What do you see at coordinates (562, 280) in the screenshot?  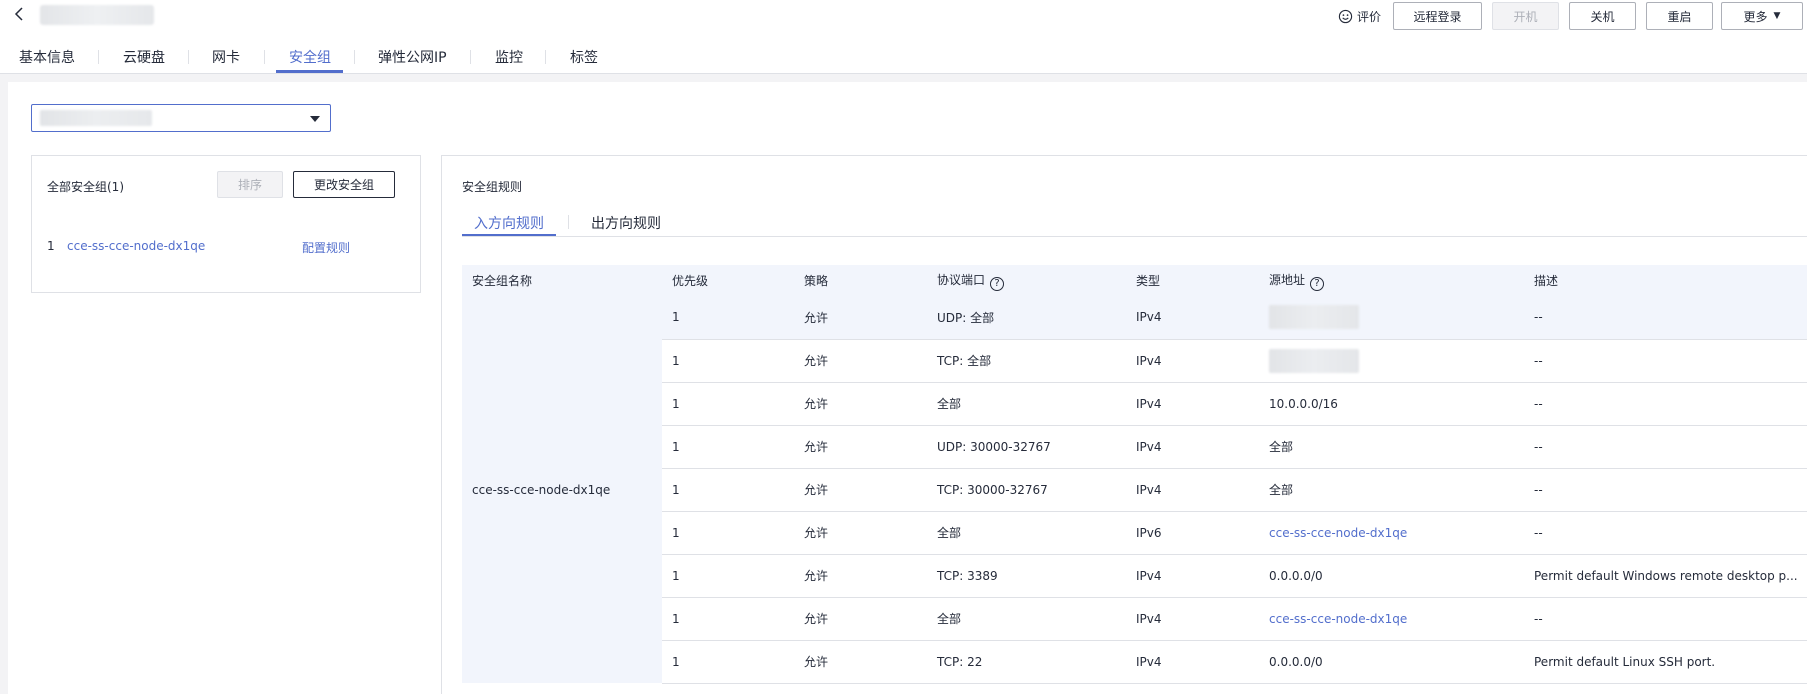 I see `column-header: 安全组名称` at bounding box center [562, 280].